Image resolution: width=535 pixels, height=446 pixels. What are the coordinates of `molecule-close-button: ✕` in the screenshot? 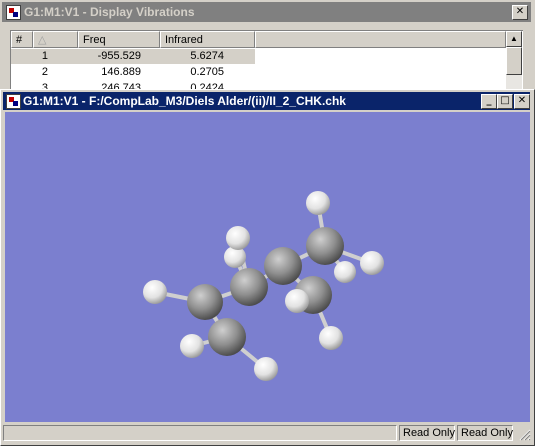 It's located at (522, 101).